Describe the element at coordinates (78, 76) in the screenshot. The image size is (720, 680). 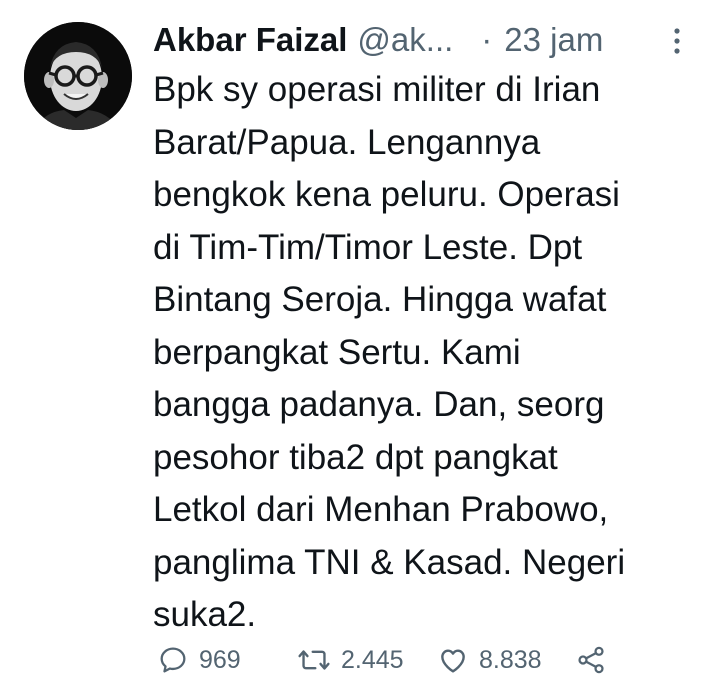
I see `avatar` at that location.